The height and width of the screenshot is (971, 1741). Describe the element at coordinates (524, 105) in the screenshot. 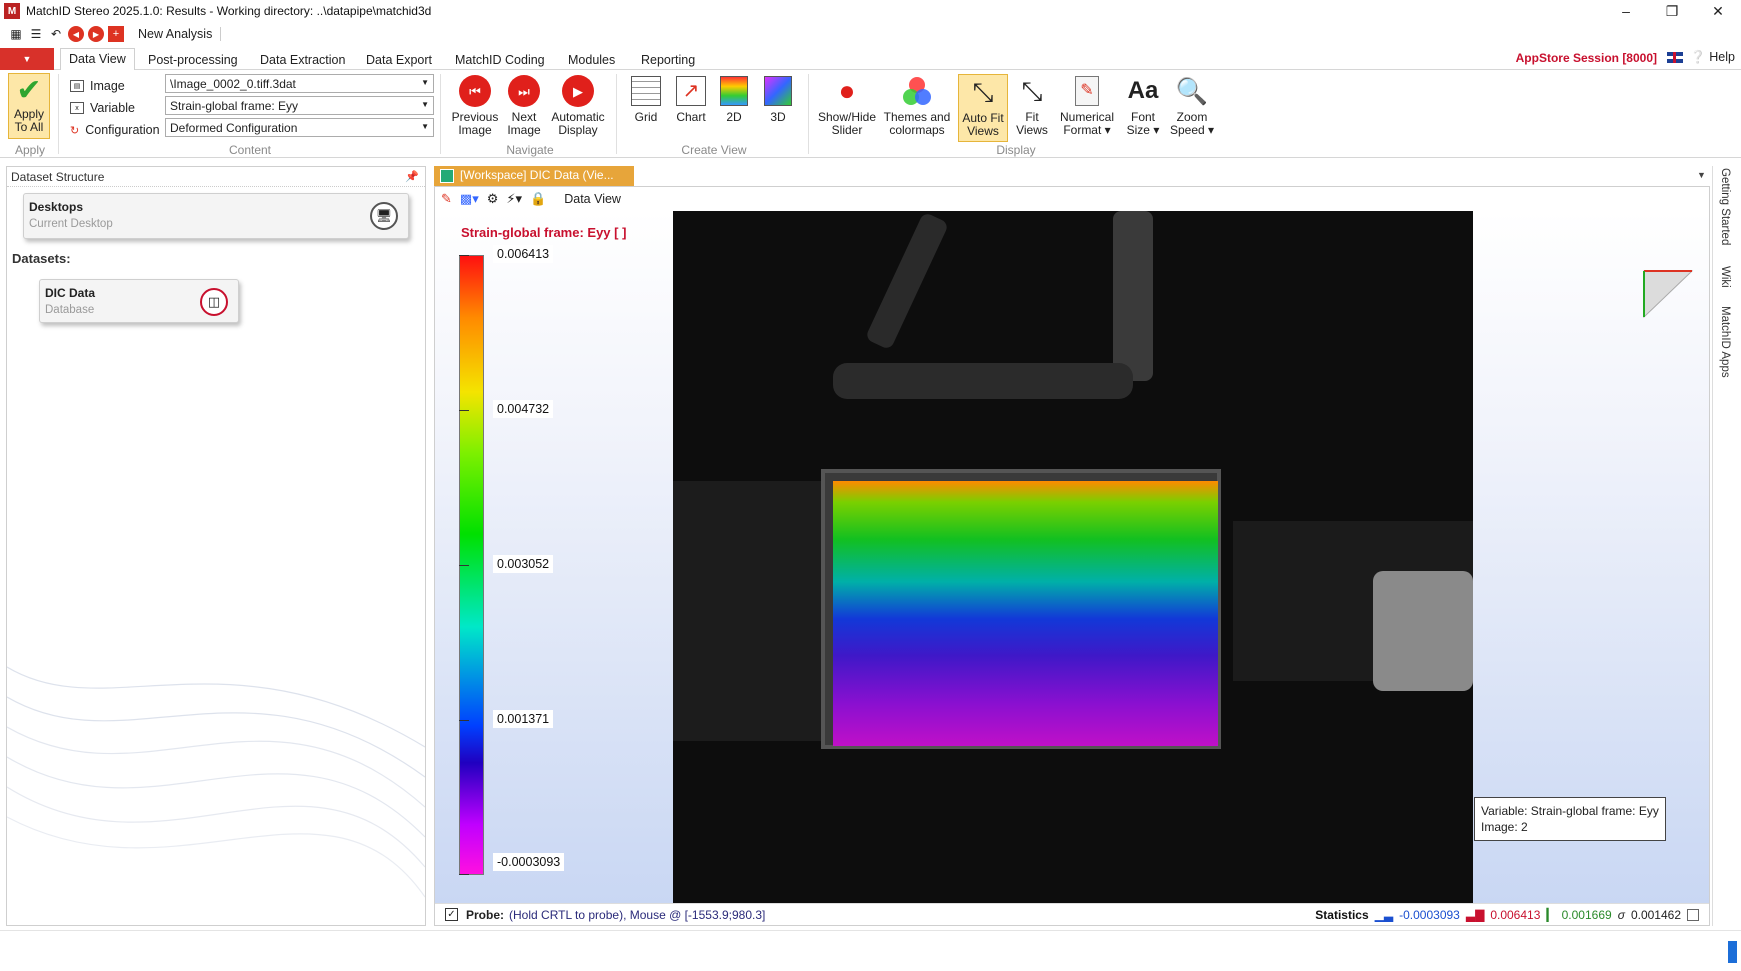

I see `next-image-button: ⏭ Next Image` at that location.